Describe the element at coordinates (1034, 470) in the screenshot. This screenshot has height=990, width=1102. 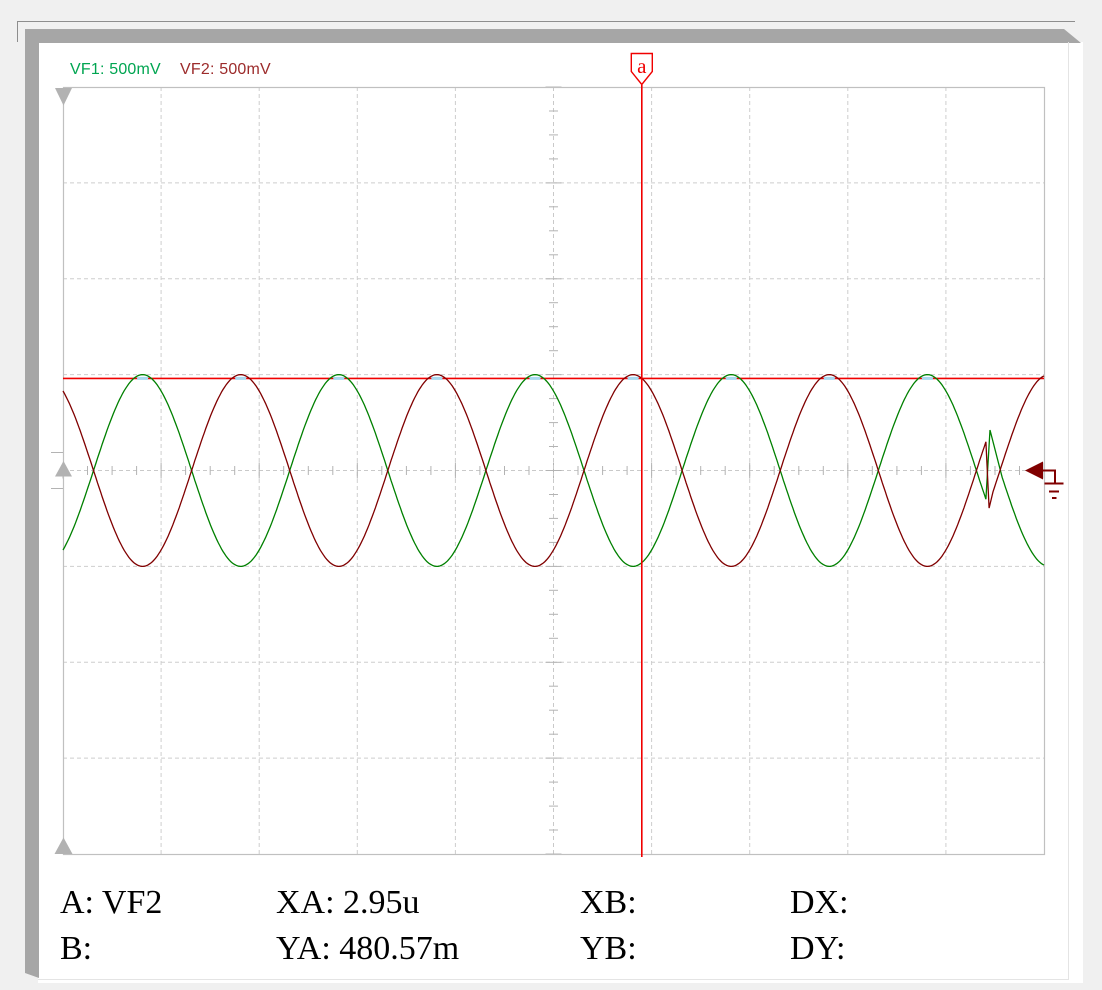
I see `trace-zero-marker` at that location.